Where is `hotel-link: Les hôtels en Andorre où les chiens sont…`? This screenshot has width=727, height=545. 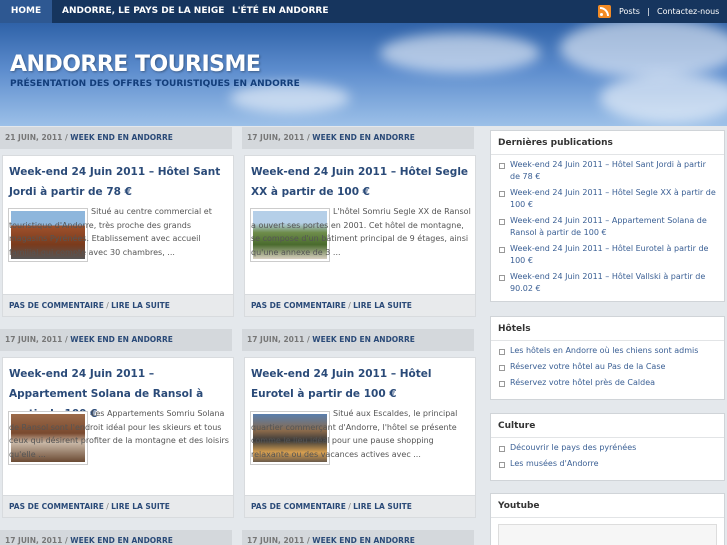
hotel-link: Les hôtels en Andorre où les chiens sont… is located at coordinates (607, 351).